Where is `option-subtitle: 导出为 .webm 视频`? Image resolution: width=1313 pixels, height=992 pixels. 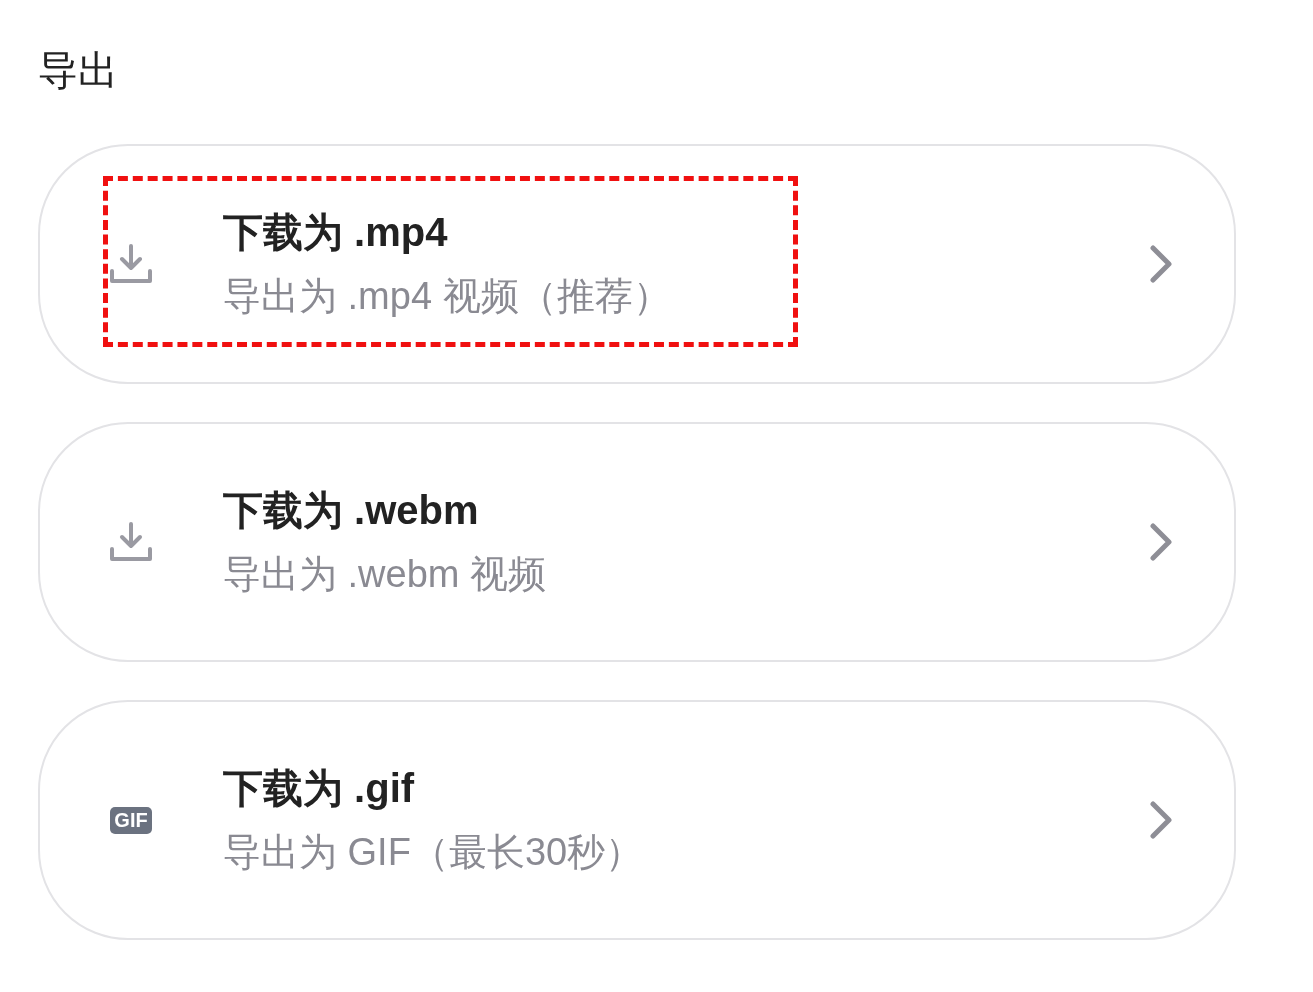
option-subtitle: 导出为 .webm 视频 is located at coordinates (385, 574).